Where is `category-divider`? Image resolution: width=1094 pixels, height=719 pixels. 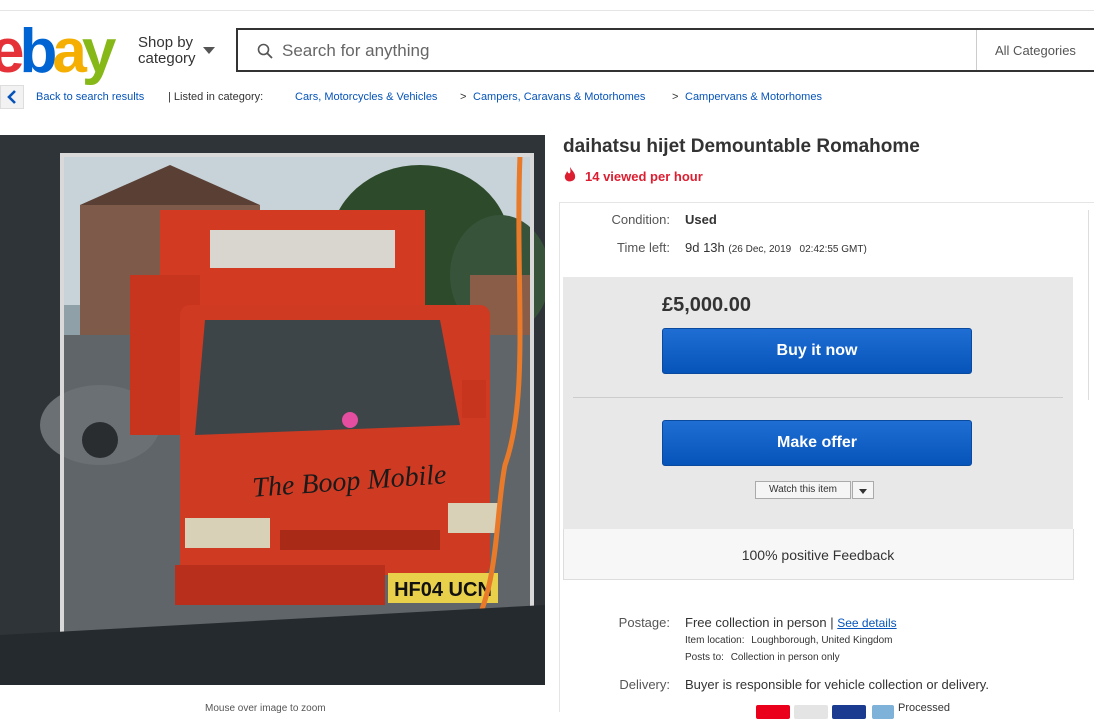 category-divider is located at coordinates (976, 50).